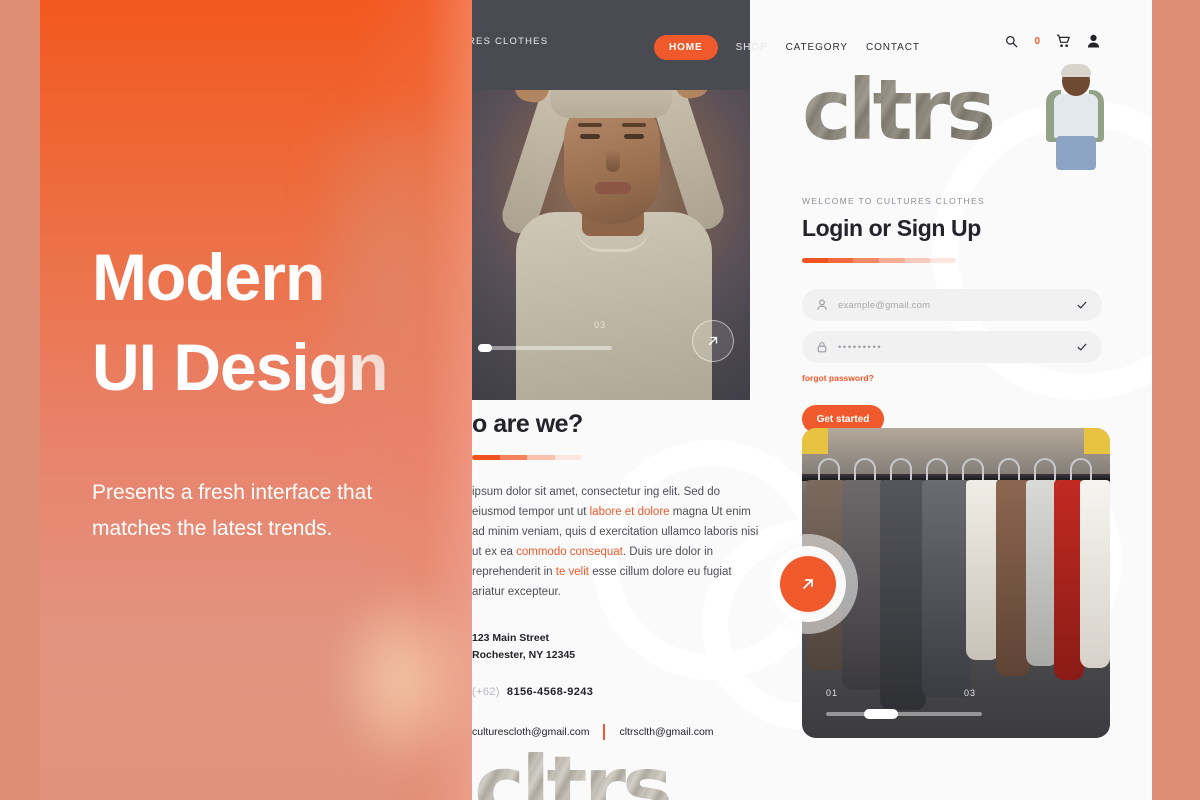 The image size is (1200, 800). Describe the element at coordinates (1063, 41) in the screenshot. I see `shopping-cart-icon` at that location.